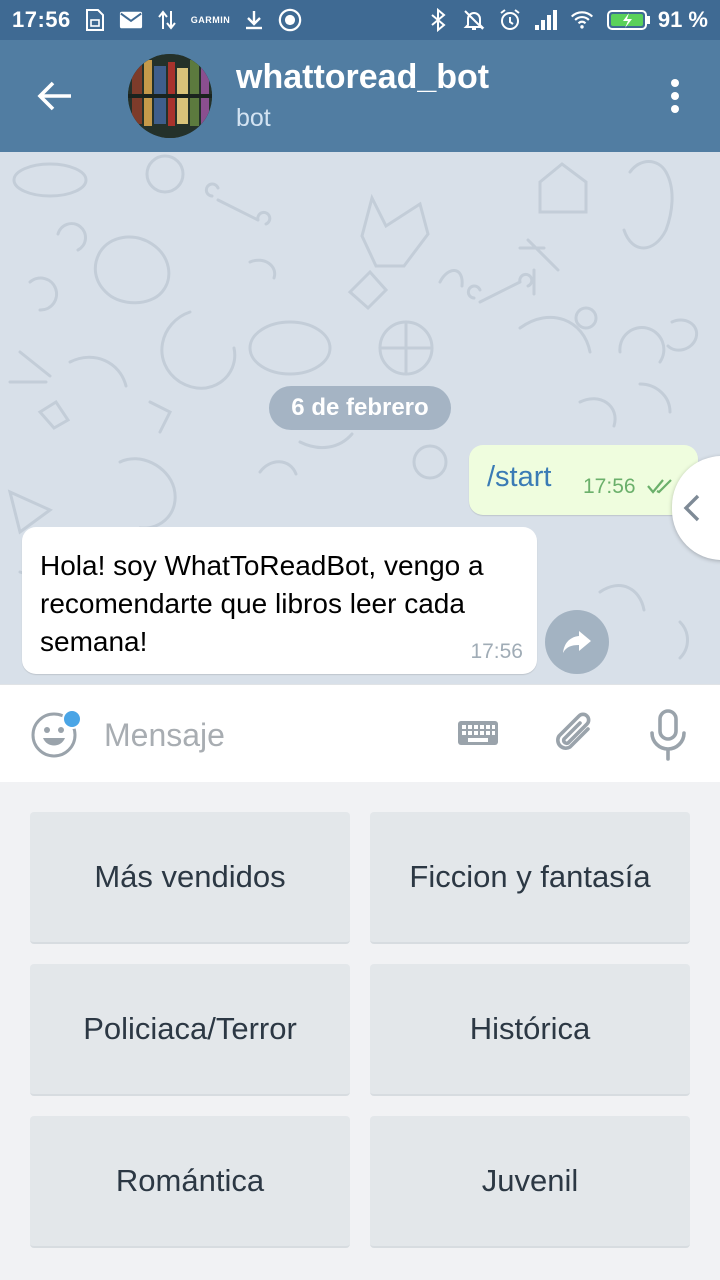 The width and height of the screenshot is (720, 1280). I want to click on keyboard-button-romantica: Romántica, so click(190, 1182).